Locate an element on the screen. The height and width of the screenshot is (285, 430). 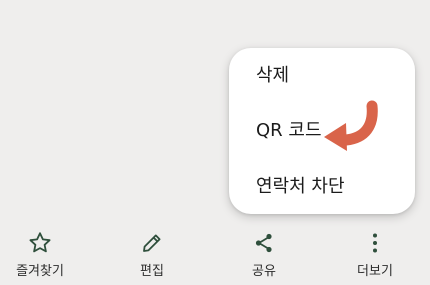
menu-item-delete: 삭제 is located at coordinates (272, 76).